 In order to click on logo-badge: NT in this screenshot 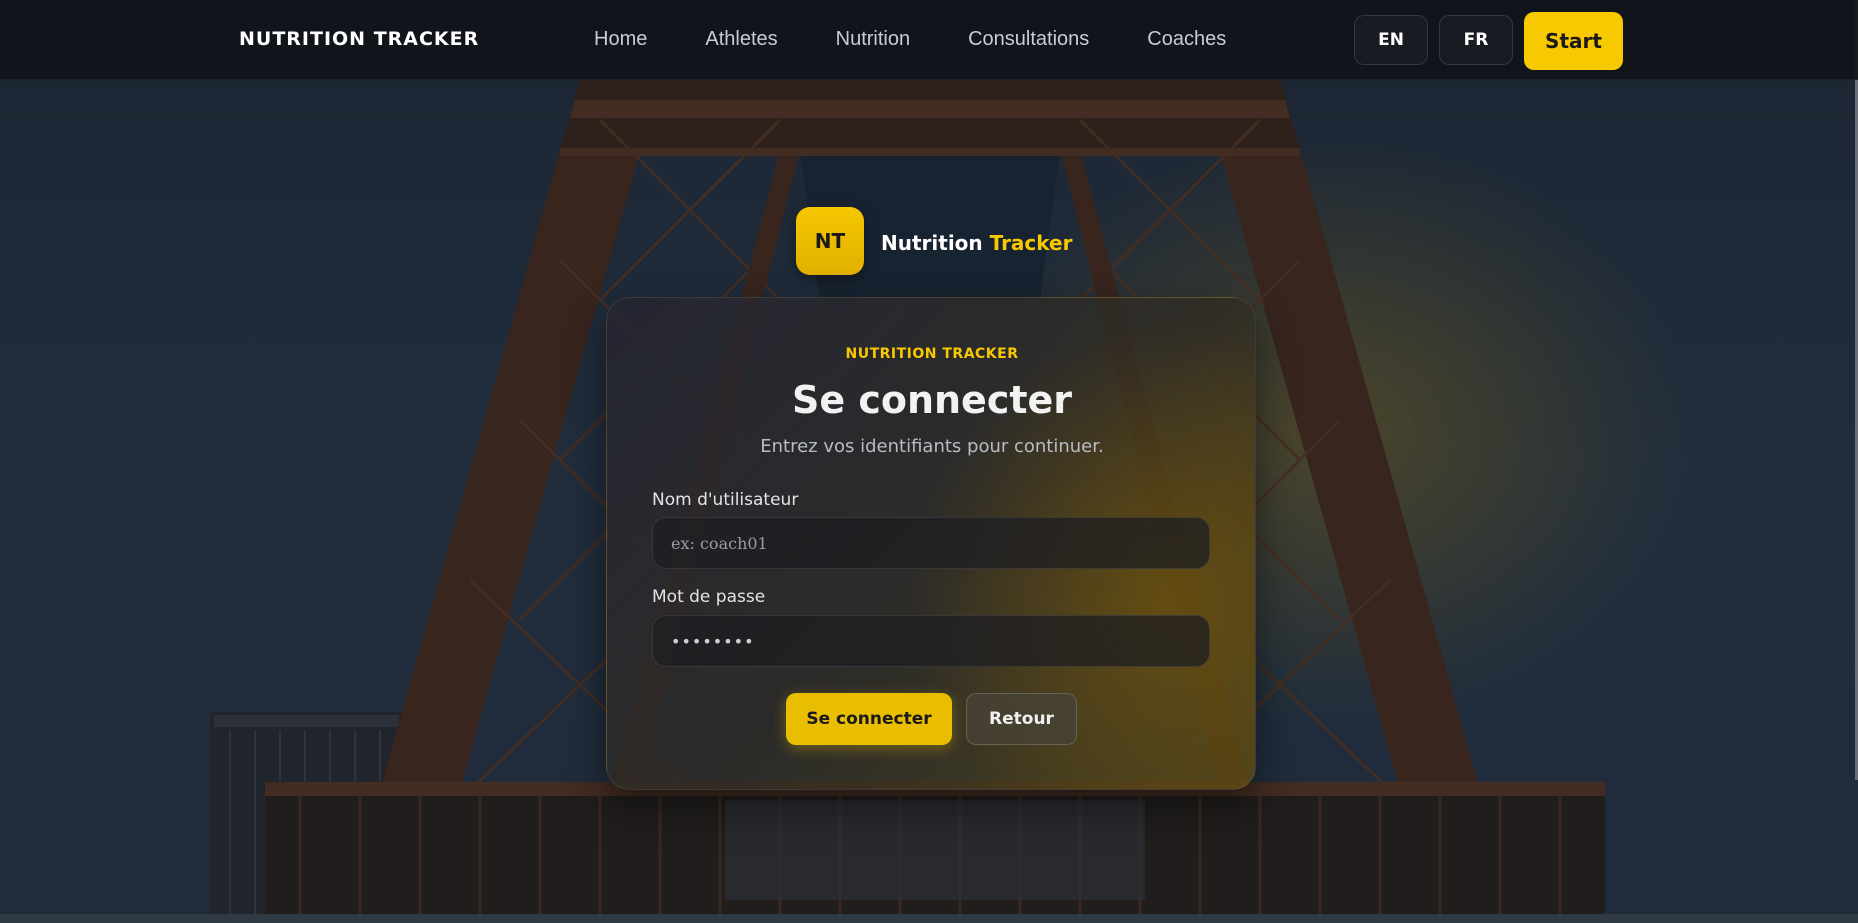, I will do `click(830, 241)`.